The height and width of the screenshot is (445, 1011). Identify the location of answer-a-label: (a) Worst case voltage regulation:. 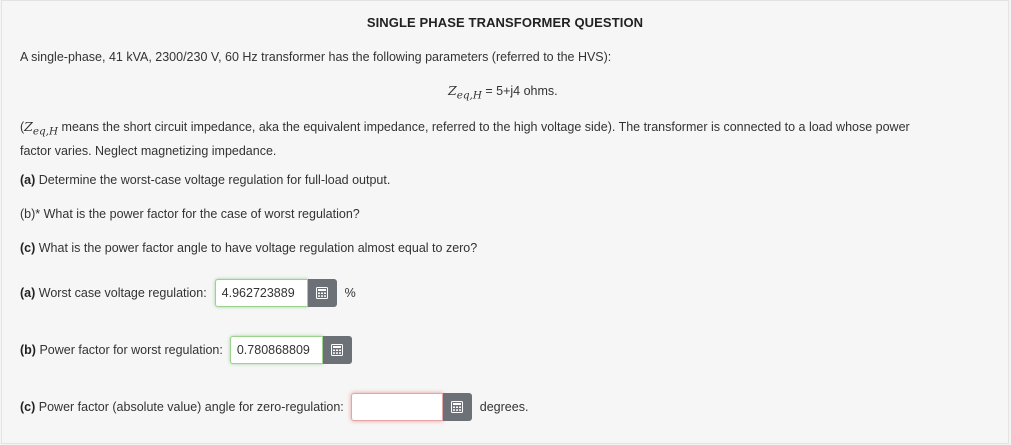
(113, 293).